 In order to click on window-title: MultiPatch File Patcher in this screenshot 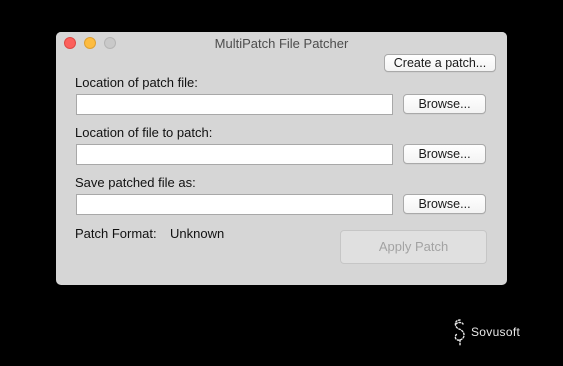, I will do `click(281, 43)`.